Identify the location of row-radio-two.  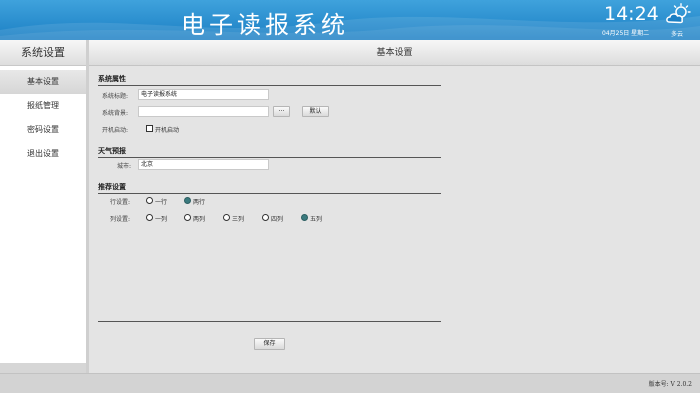
(187, 200).